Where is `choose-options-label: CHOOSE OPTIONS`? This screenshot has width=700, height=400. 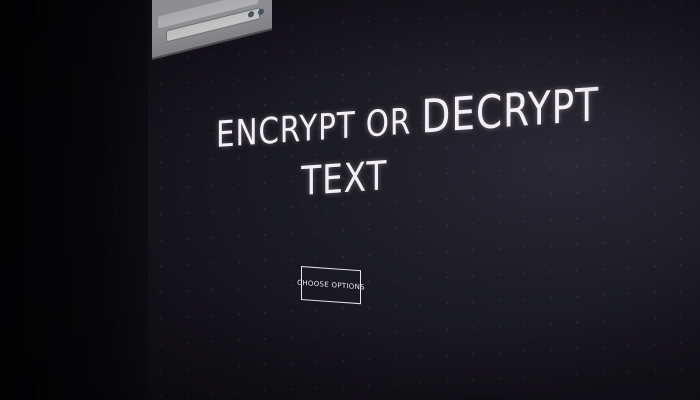
choose-options-label: CHOOSE OPTIONS is located at coordinates (331, 285).